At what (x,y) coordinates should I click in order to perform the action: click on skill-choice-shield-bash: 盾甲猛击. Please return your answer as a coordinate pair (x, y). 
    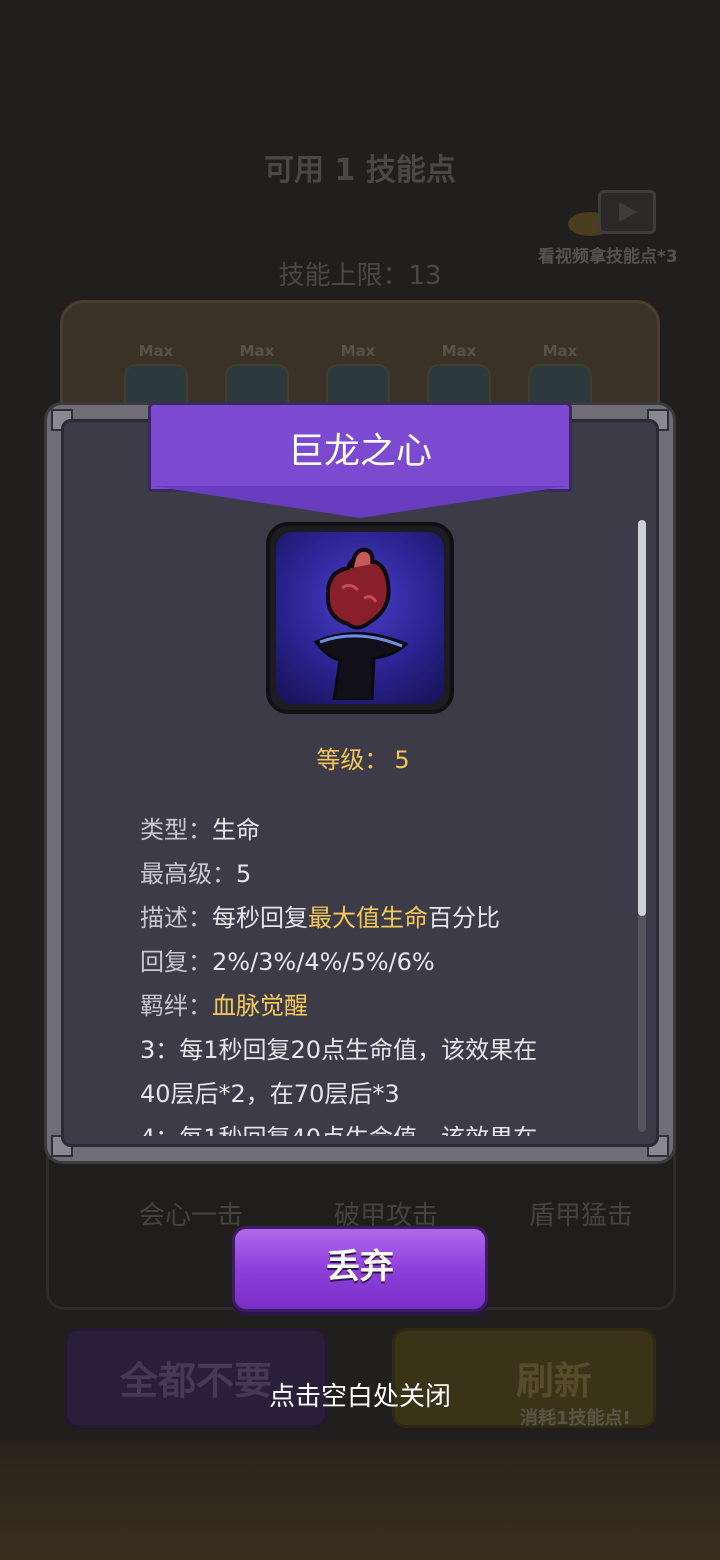
    Looking at the image, I should click on (581, 1213).